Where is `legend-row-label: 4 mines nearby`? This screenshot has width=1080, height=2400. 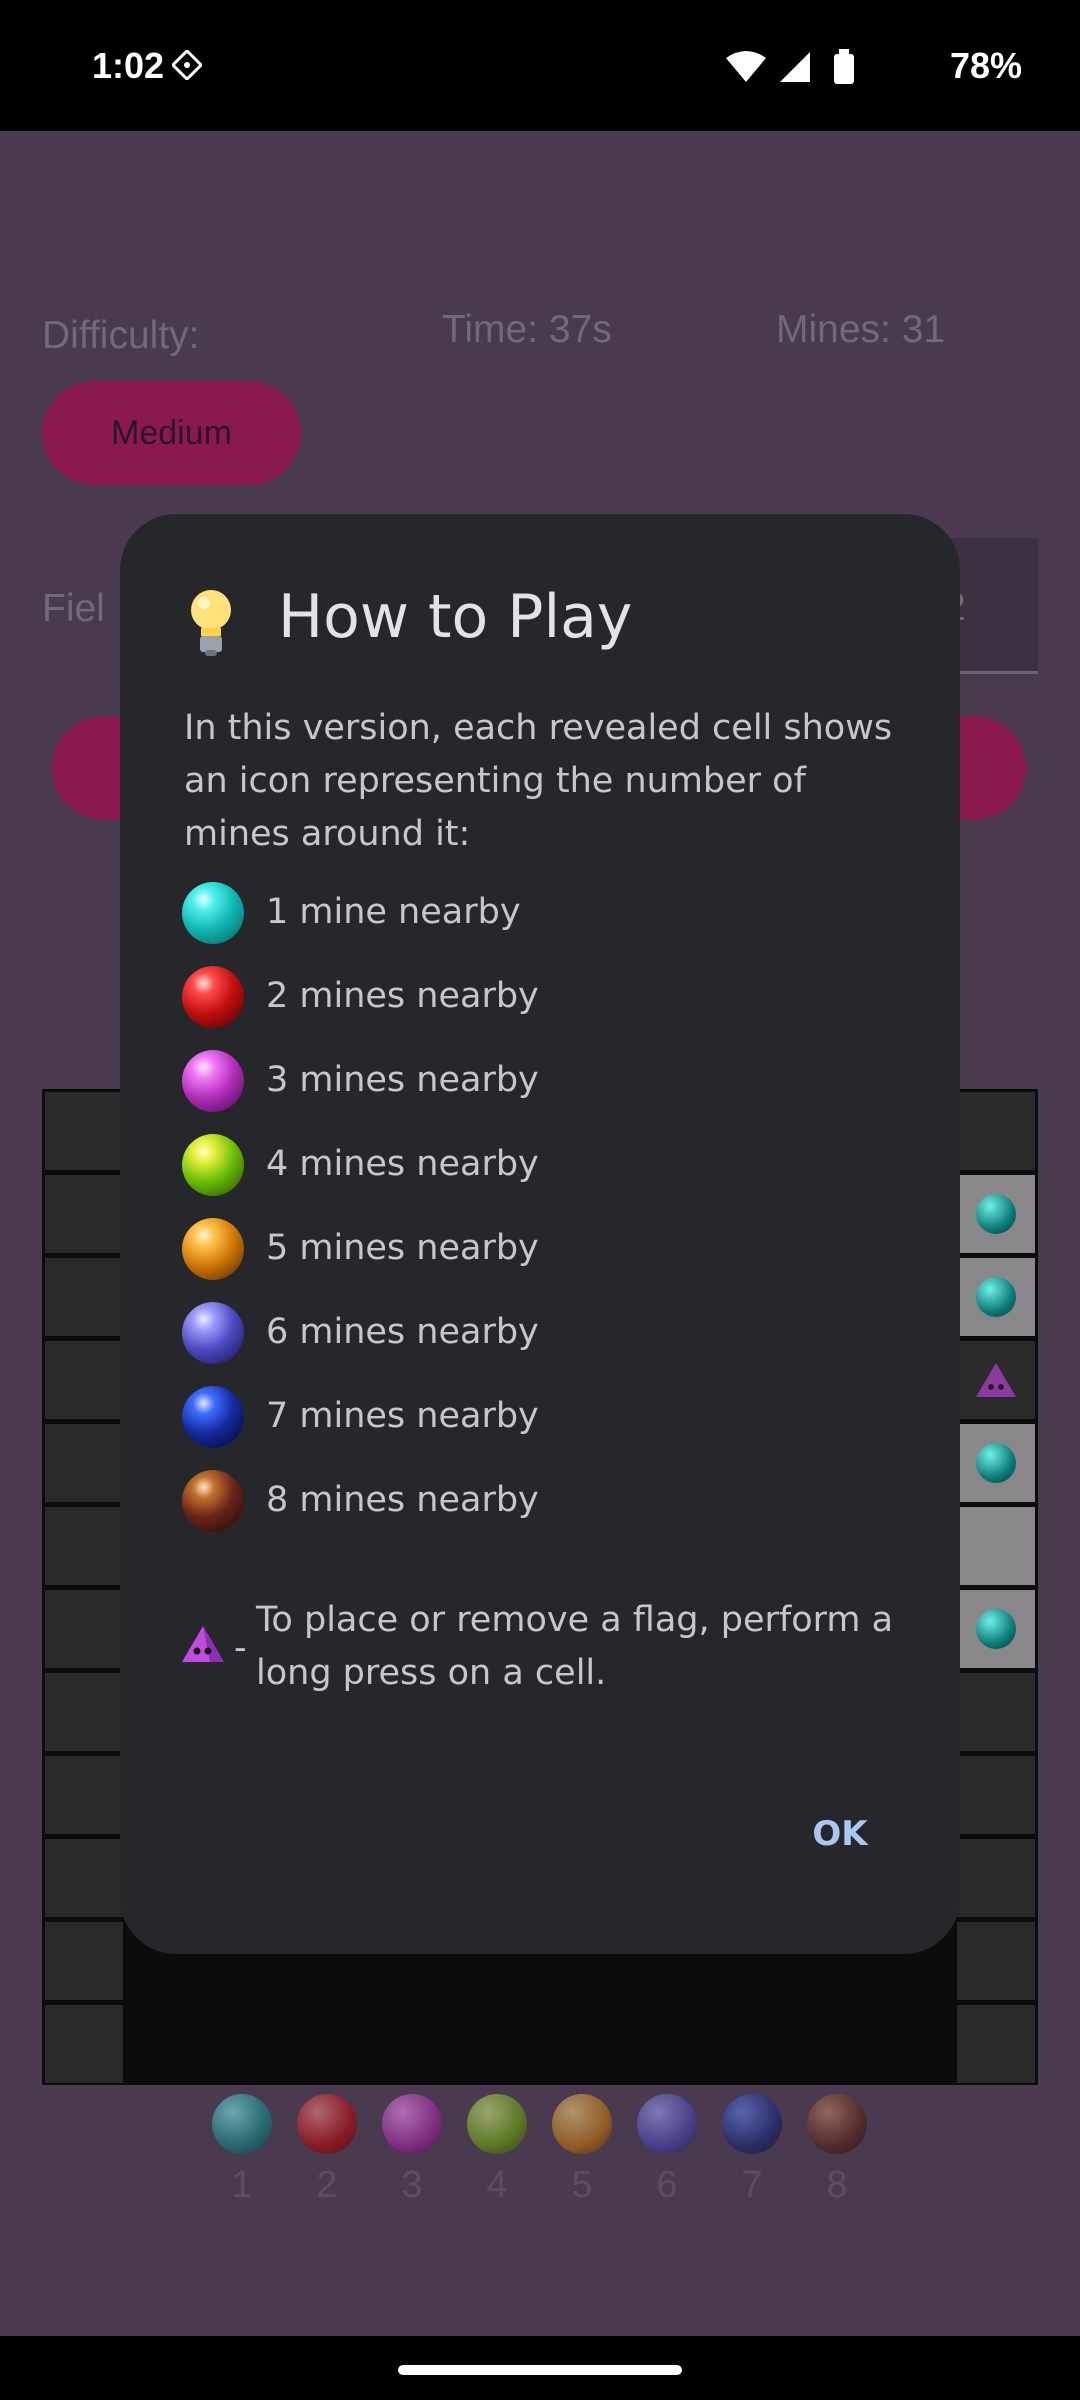
legend-row-label: 4 mines nearby is located at coordinates (402, 1164).